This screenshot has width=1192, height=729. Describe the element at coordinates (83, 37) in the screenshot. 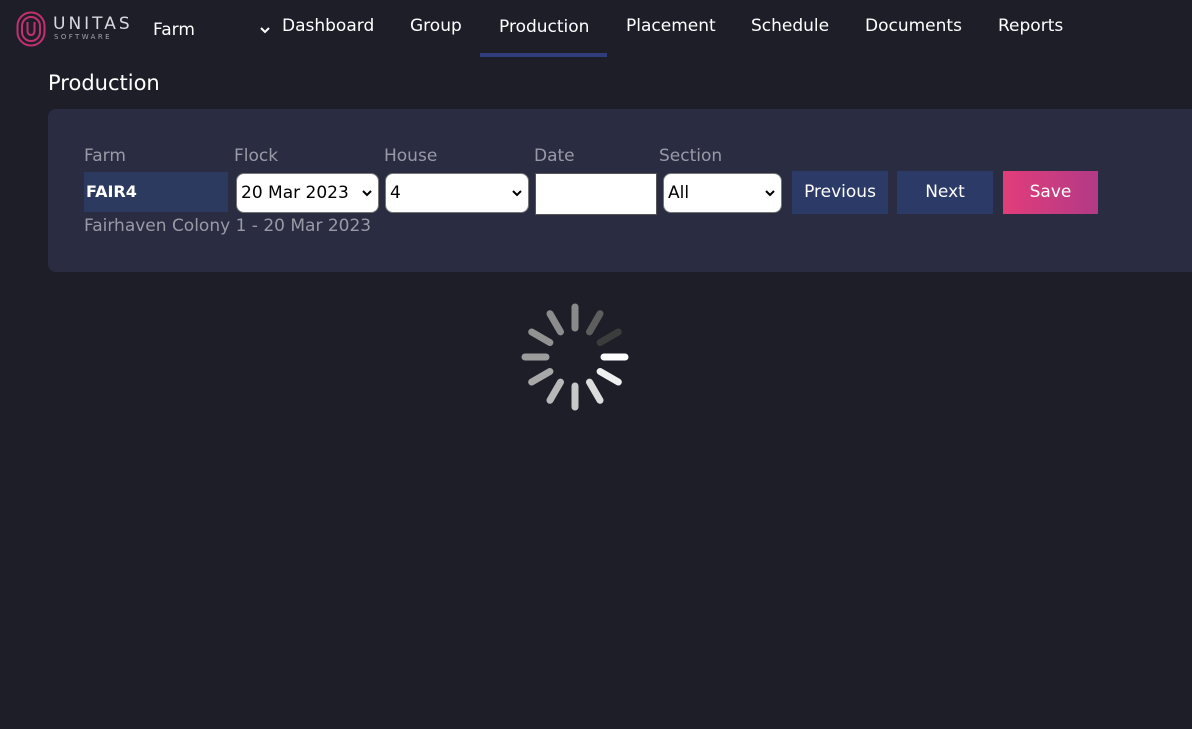

I see `brand-subtitle: SOFTWARE` at that location.